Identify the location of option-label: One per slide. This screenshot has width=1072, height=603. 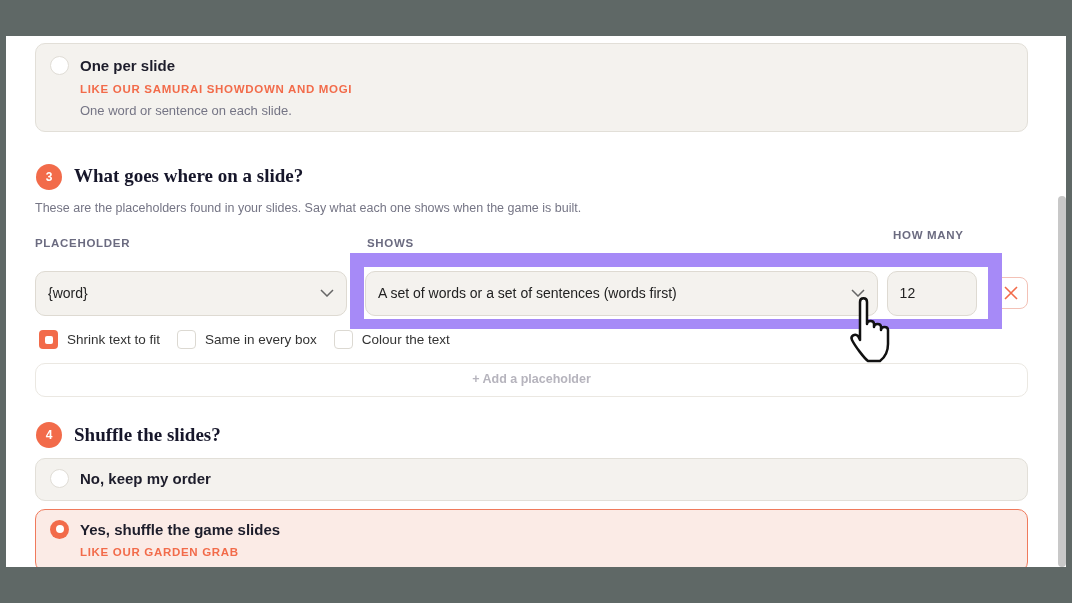
(128, 66).